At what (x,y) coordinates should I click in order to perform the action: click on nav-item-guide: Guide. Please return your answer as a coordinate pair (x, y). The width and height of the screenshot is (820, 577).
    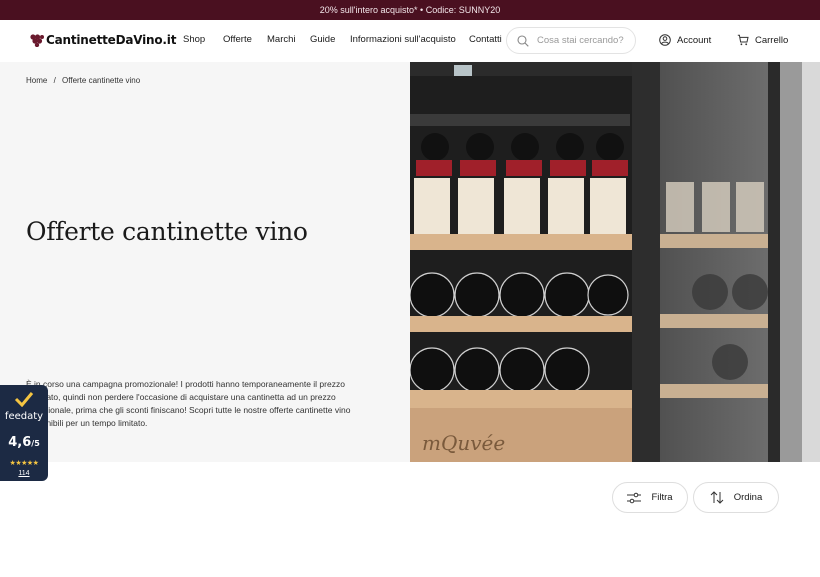
    Looking at the image, I should click on (322, 39).